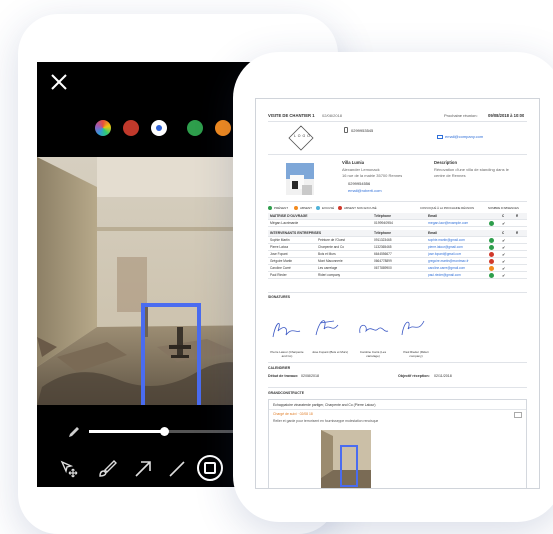 The image size is (553, 534). What do you see at coordinates (448, 261) in the screenshot?
I see `int-email: gregoire.martin@montmac.fr` at bounding box center [448, 261].